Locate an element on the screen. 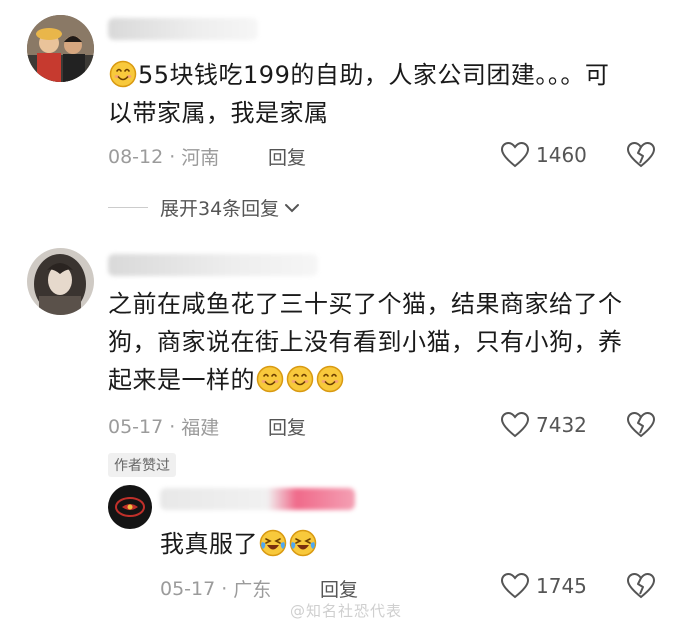 This screenshot has height=627, width=690. watermark: @知名社恐代表 is located at coordinates (346, 611).